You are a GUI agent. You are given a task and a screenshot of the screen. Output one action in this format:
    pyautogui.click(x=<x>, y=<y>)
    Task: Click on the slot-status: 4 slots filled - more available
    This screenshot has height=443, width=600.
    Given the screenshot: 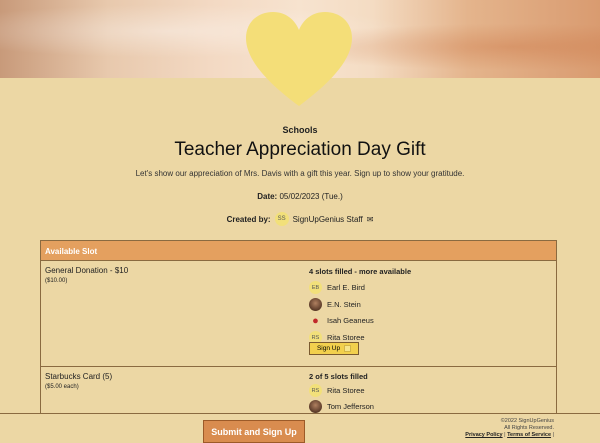 What is the action you would take?
    pyautogui.click(x=360, y=271)
    